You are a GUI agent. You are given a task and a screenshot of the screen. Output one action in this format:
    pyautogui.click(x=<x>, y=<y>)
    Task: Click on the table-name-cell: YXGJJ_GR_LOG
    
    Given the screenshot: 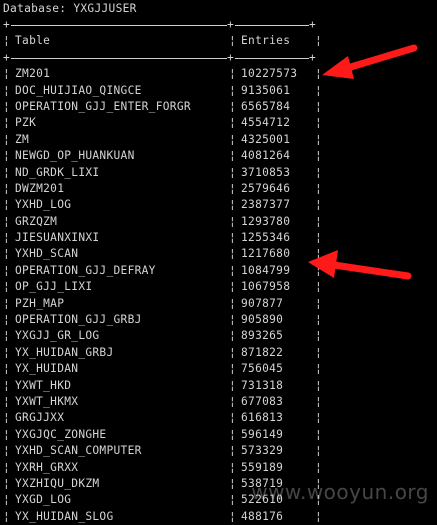 What is the action you would take?
    pyautogui.click(x=57, y=336)
    